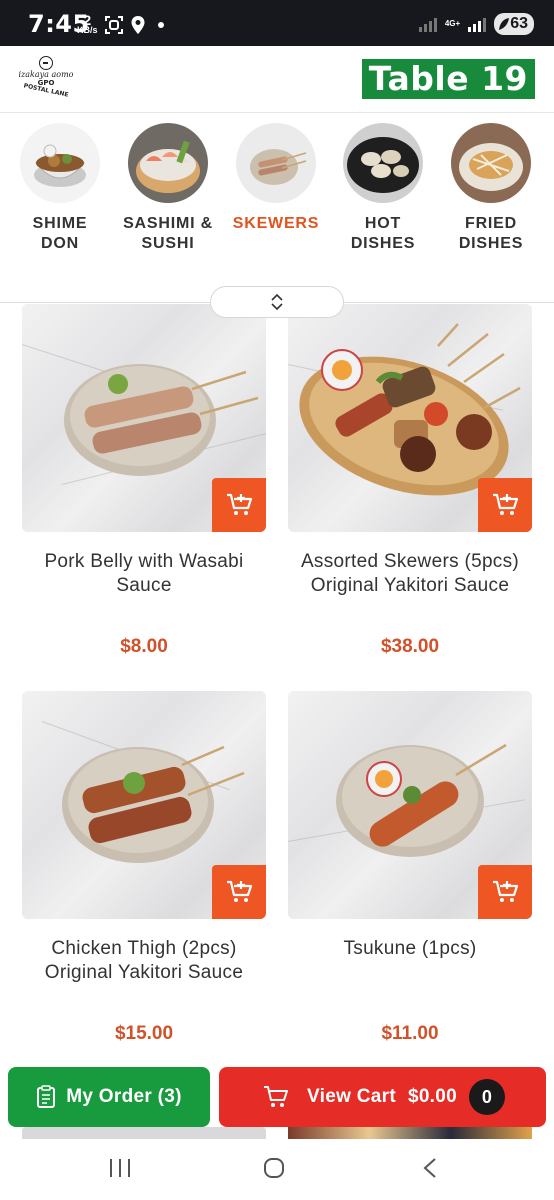  I want to click on product-name: Tsukune (1pcs), so click(410, 948).